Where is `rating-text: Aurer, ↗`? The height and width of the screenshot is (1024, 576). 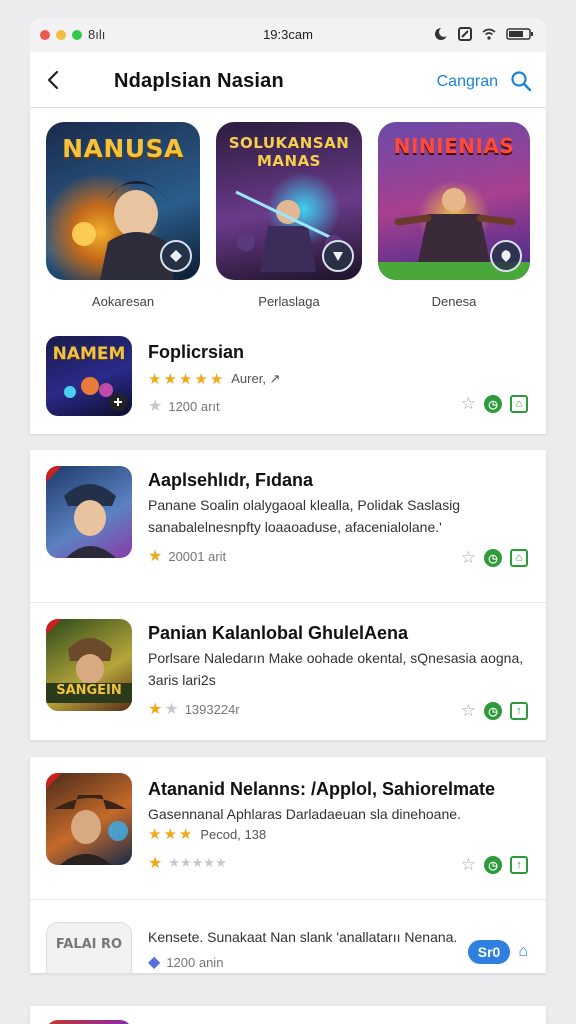 rating-text: Aurer, ↗ is located at coordinates (256, 378).